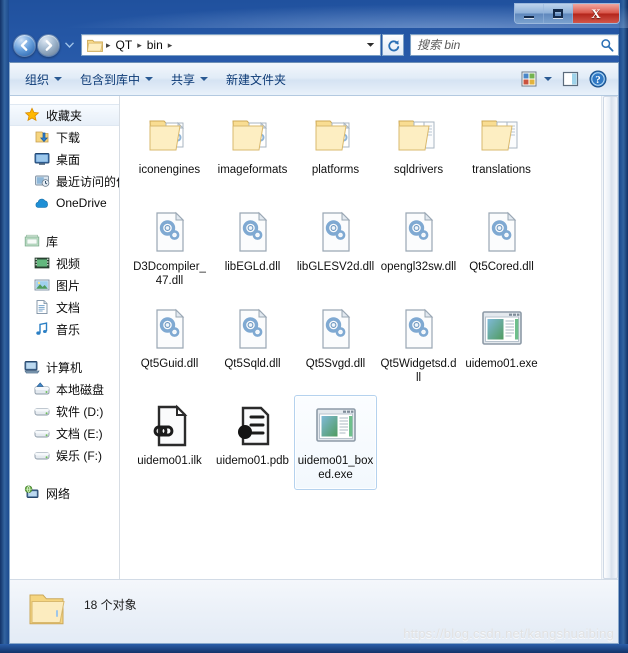  What do you see at coordinates (42, 263) in the screenshot?
I see `videos-icon` at bounding box center [42, 263].